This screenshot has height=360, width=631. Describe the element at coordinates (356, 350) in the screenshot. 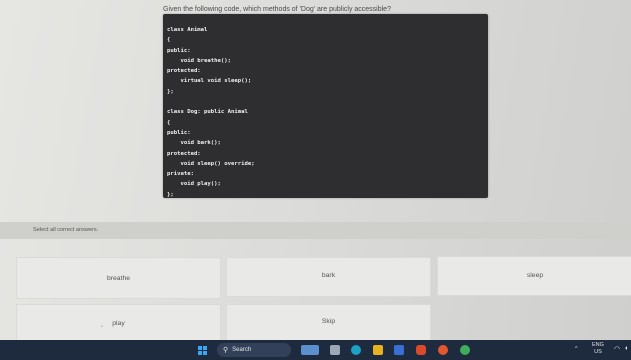

I see `edge-browser-icon` at that location.